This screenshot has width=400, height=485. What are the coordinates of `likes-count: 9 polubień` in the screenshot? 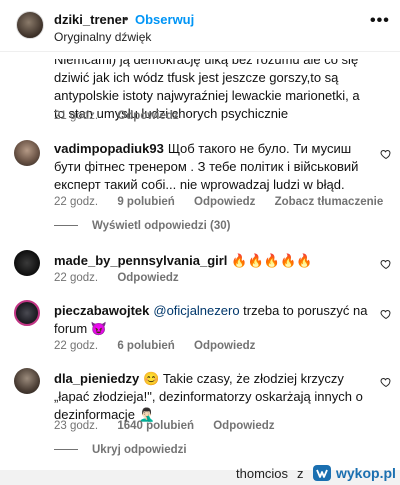 It's located at (146, 202).